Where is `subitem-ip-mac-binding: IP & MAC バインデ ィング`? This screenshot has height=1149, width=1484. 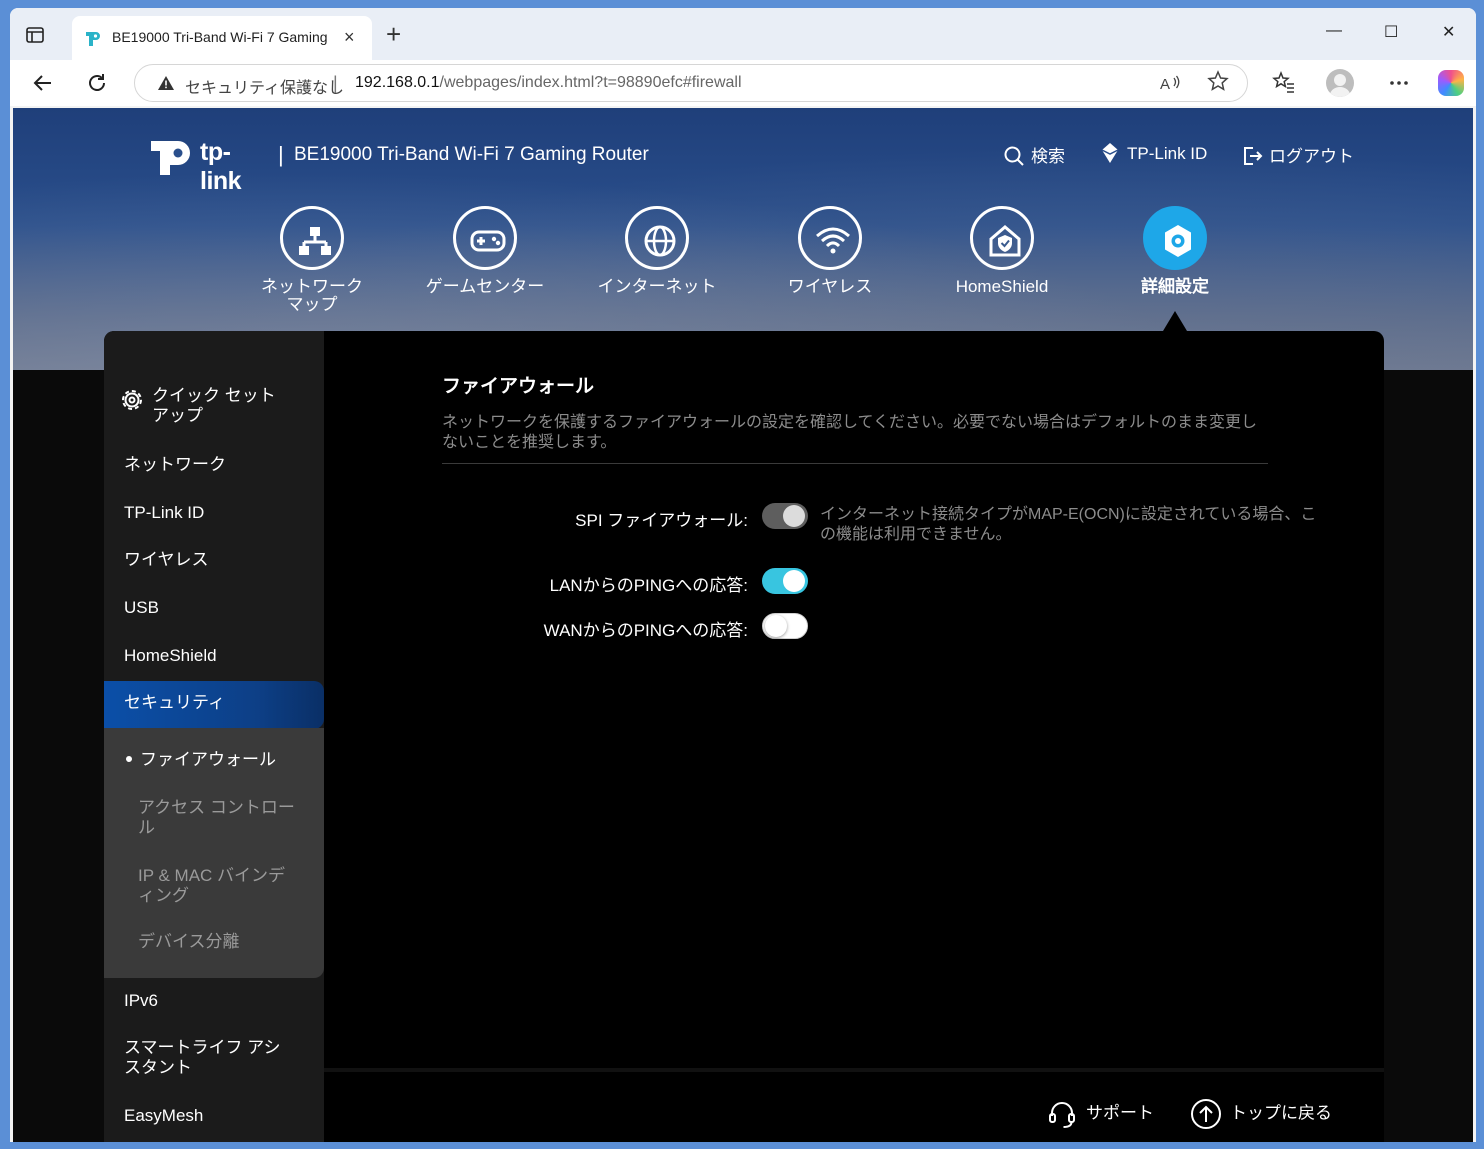
subitem-ip-mac-binding: IP & MAC バインデ ィング is located at coordinates (223, 886).